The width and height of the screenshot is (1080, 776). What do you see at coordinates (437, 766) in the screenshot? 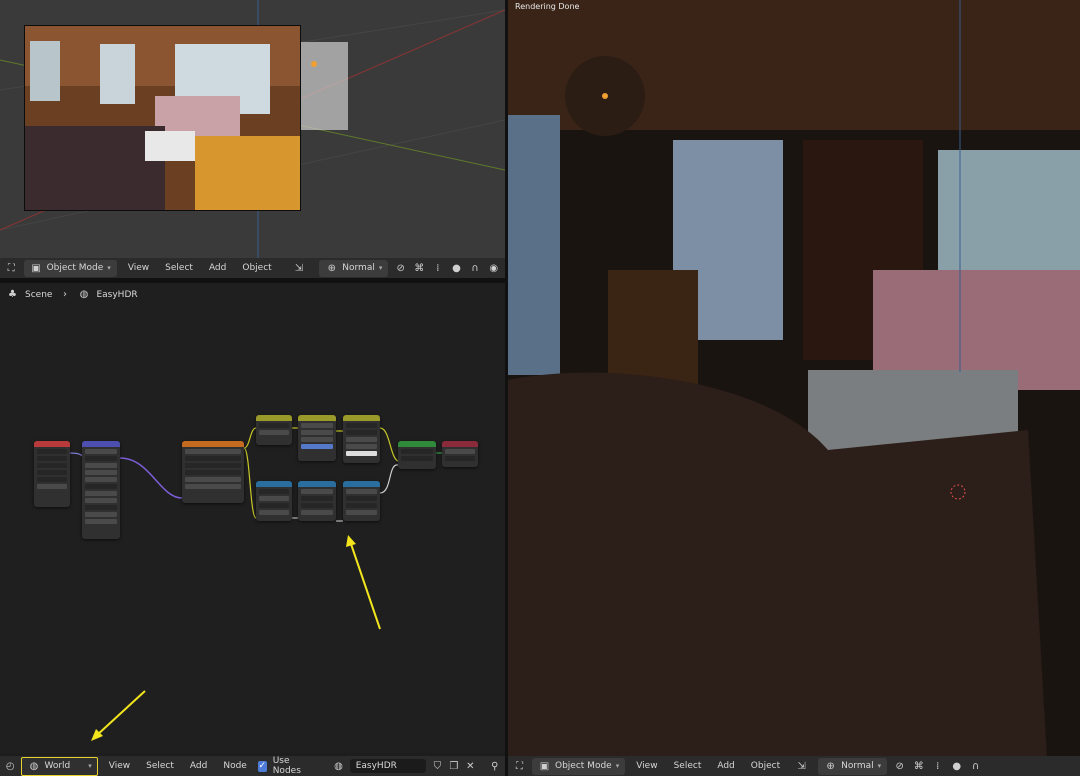
I see `fake-user-icon: ⛉` at bounding box center [437, 766].